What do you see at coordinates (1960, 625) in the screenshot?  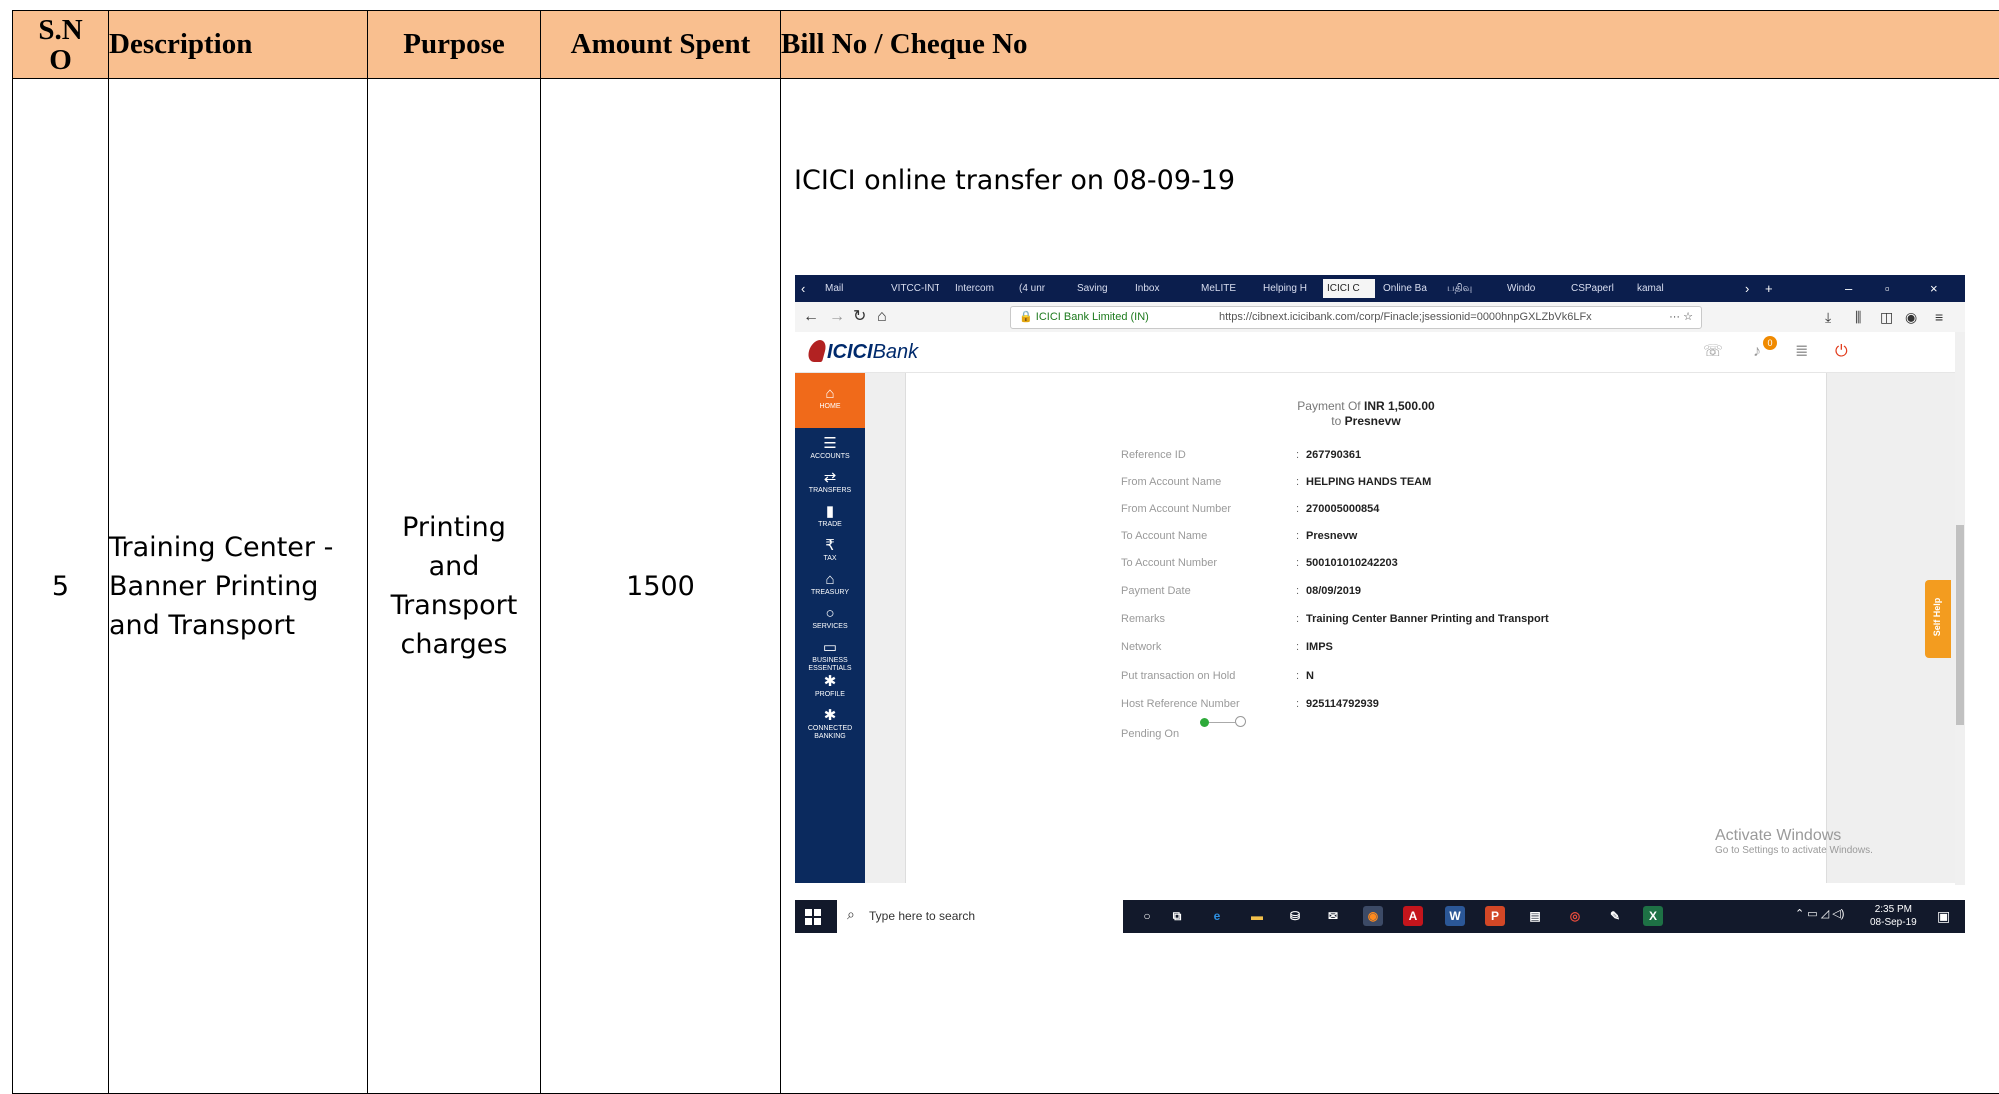 I see `scrollbar-thumb` at bounding box center [1960, 625].